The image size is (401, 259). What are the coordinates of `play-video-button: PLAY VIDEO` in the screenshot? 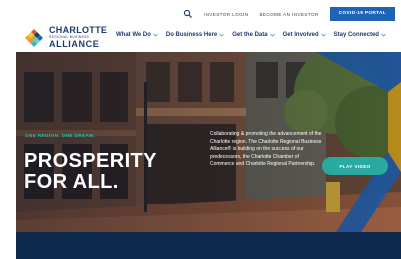 It's located at (355, 166).